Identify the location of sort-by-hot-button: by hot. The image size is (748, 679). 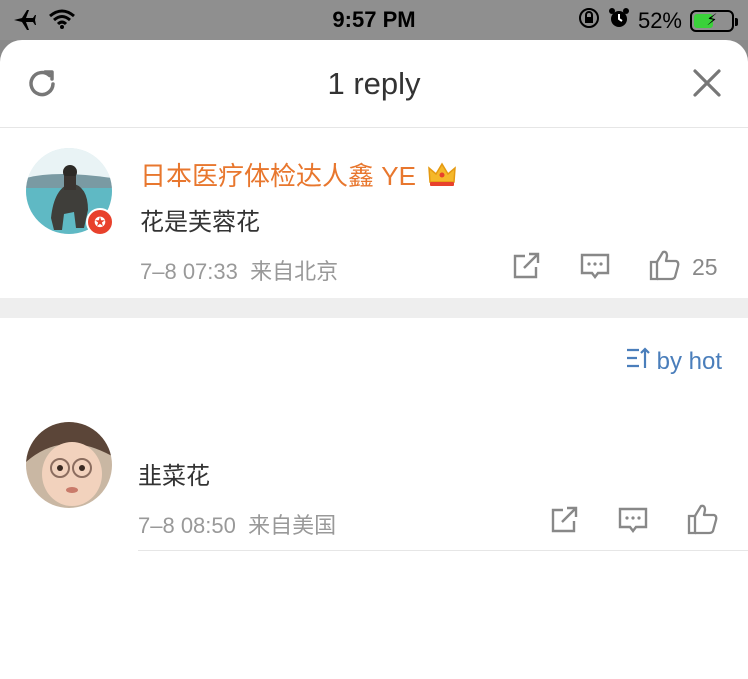
(673, 361).